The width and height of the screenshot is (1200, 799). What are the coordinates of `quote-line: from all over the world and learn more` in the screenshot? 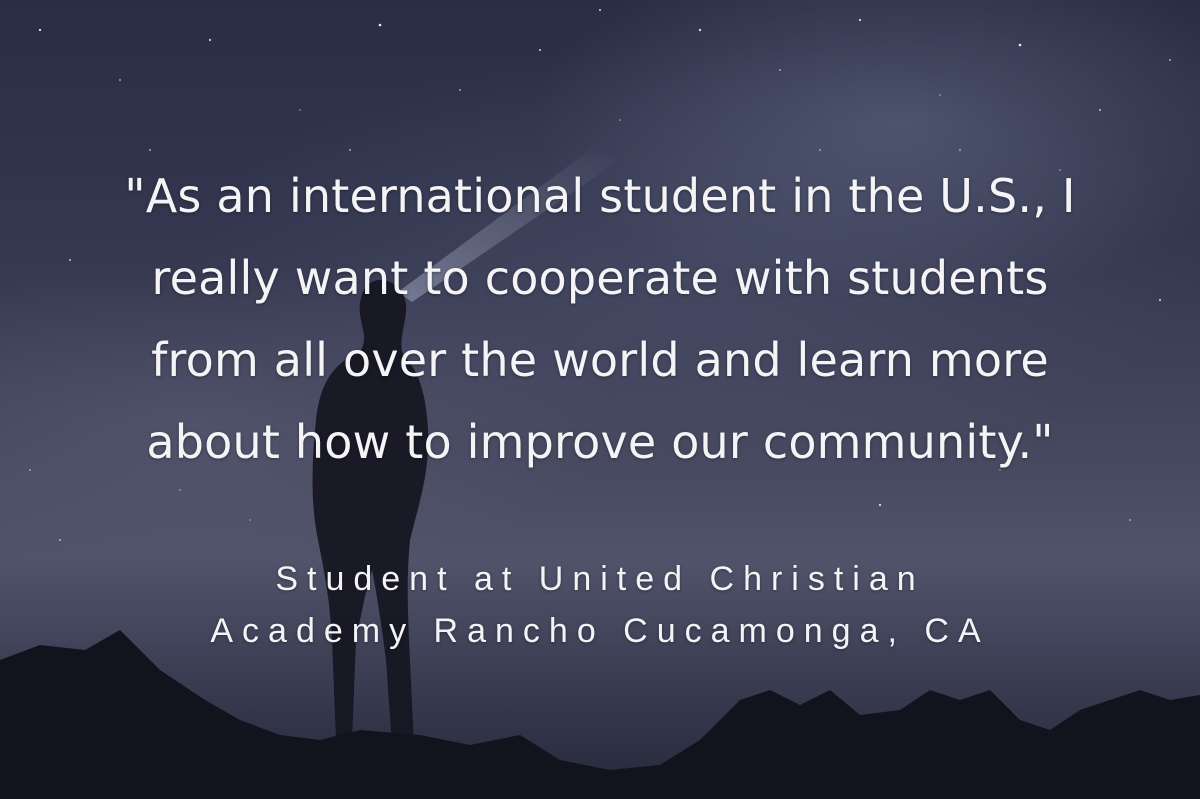 It's located at (600, 360).